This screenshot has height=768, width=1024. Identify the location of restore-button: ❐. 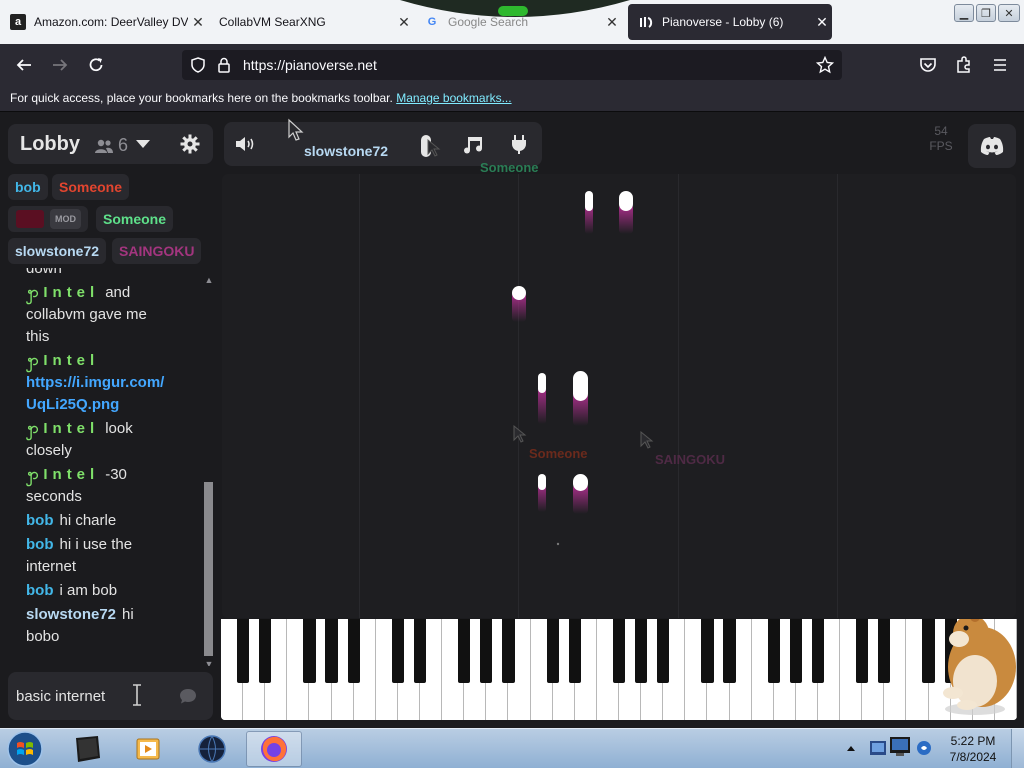
(986, 13).